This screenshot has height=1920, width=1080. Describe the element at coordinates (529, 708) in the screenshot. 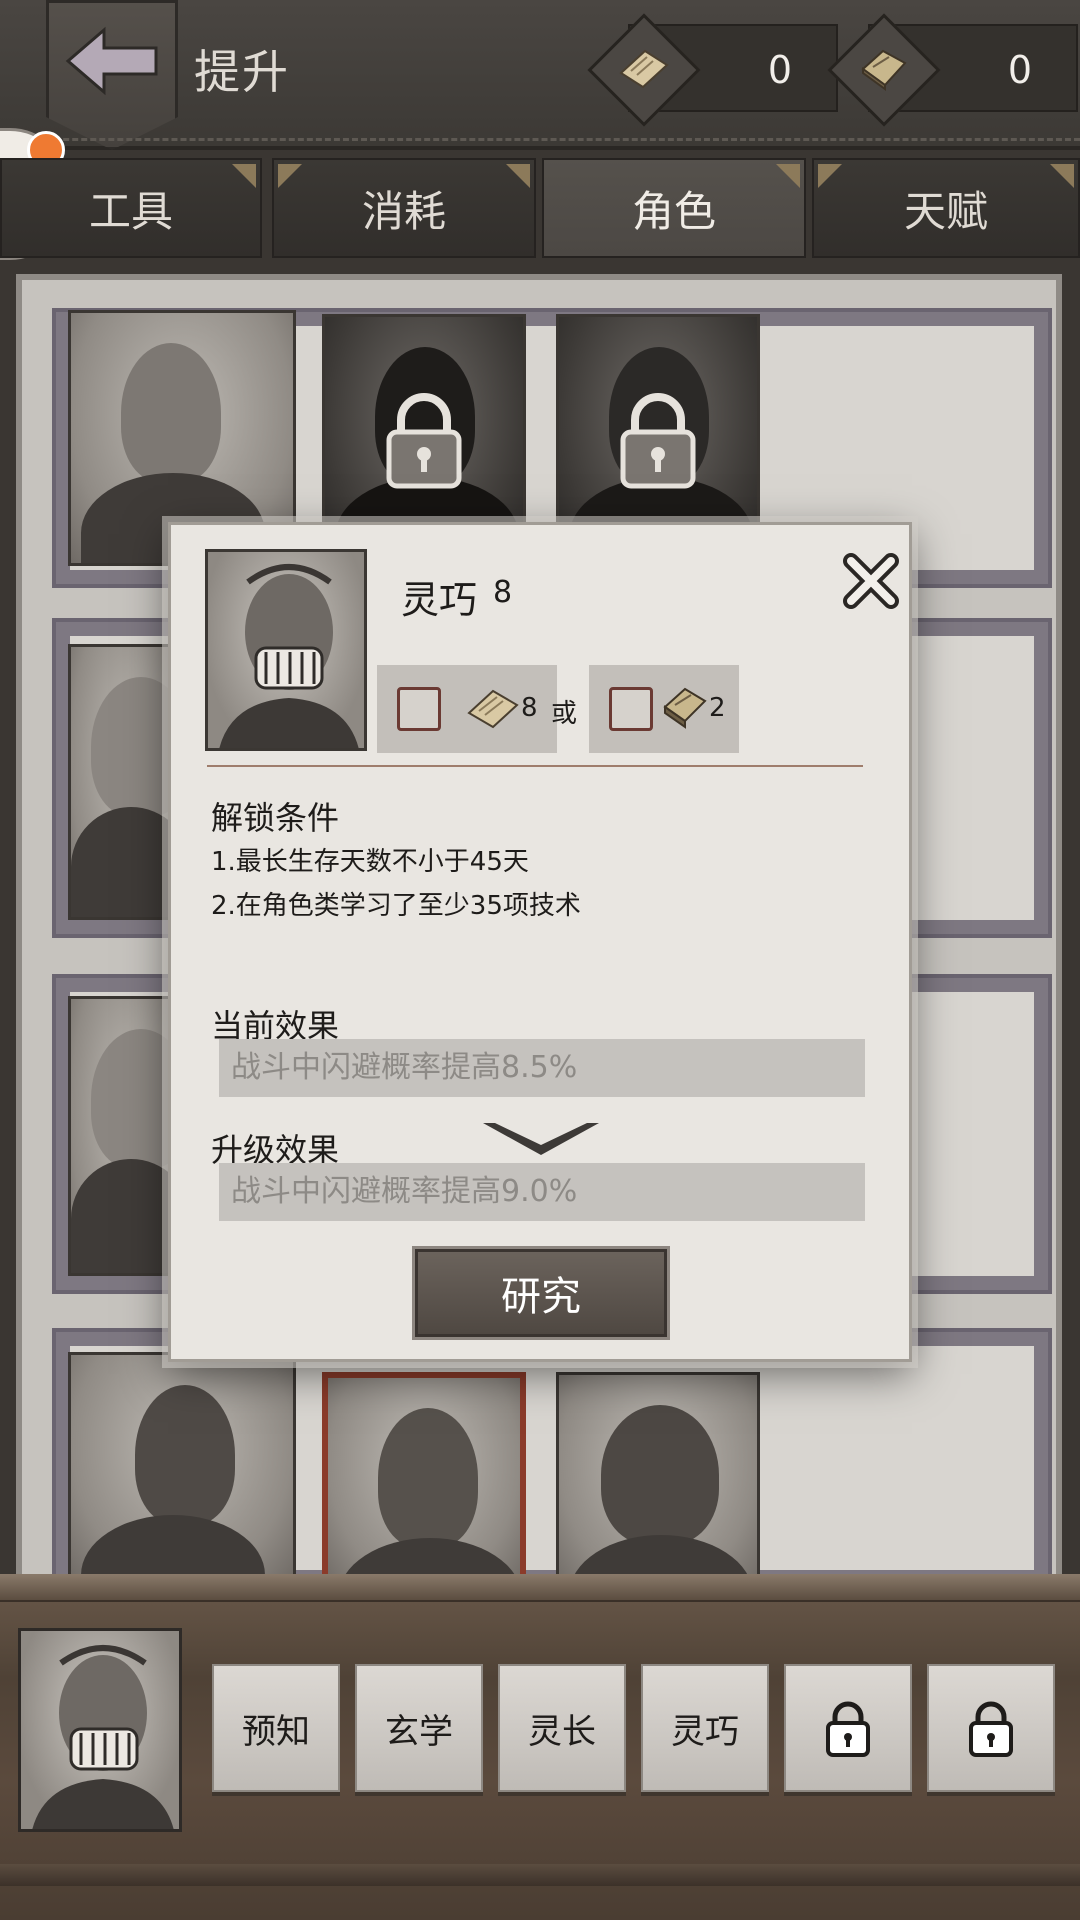

I see `cost-amount: 8` at that location.